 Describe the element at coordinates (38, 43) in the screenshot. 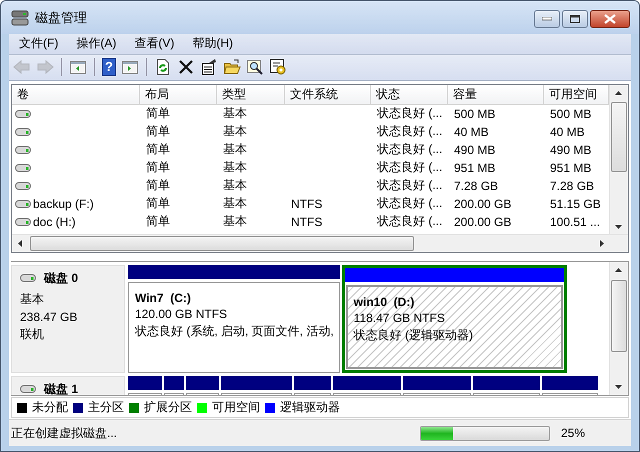

I see `menu-item: 文件(F)` at that location.